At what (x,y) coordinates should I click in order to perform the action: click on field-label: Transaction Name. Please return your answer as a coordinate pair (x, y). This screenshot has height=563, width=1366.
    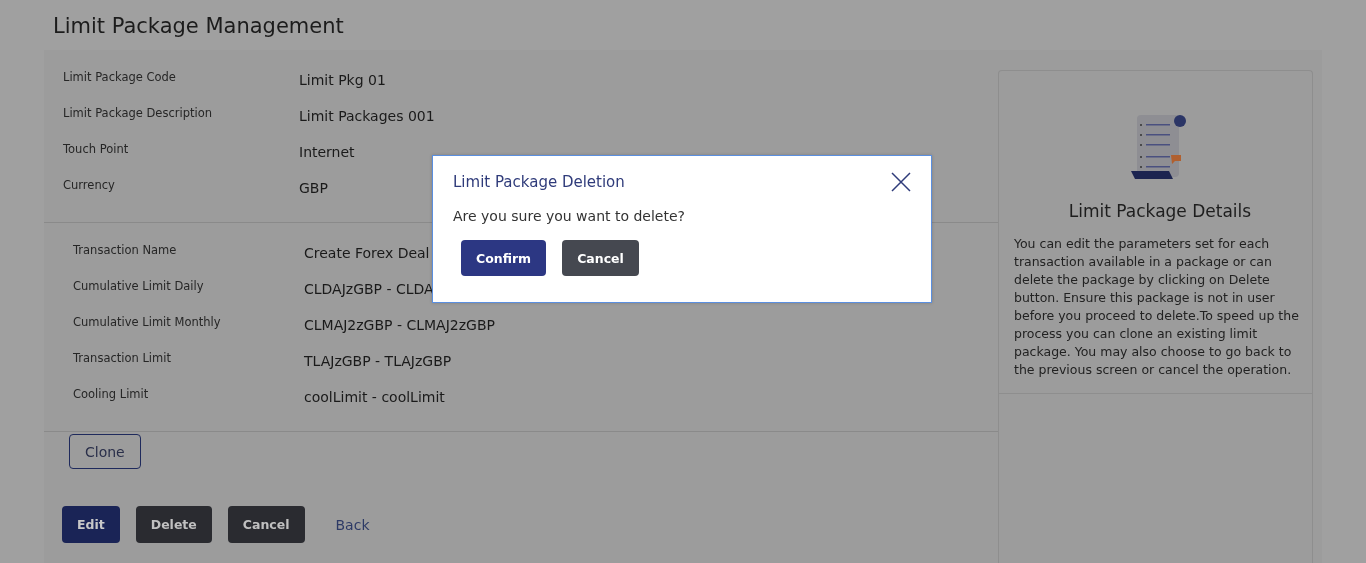
    Looking at the image, I should click on (125, 249).